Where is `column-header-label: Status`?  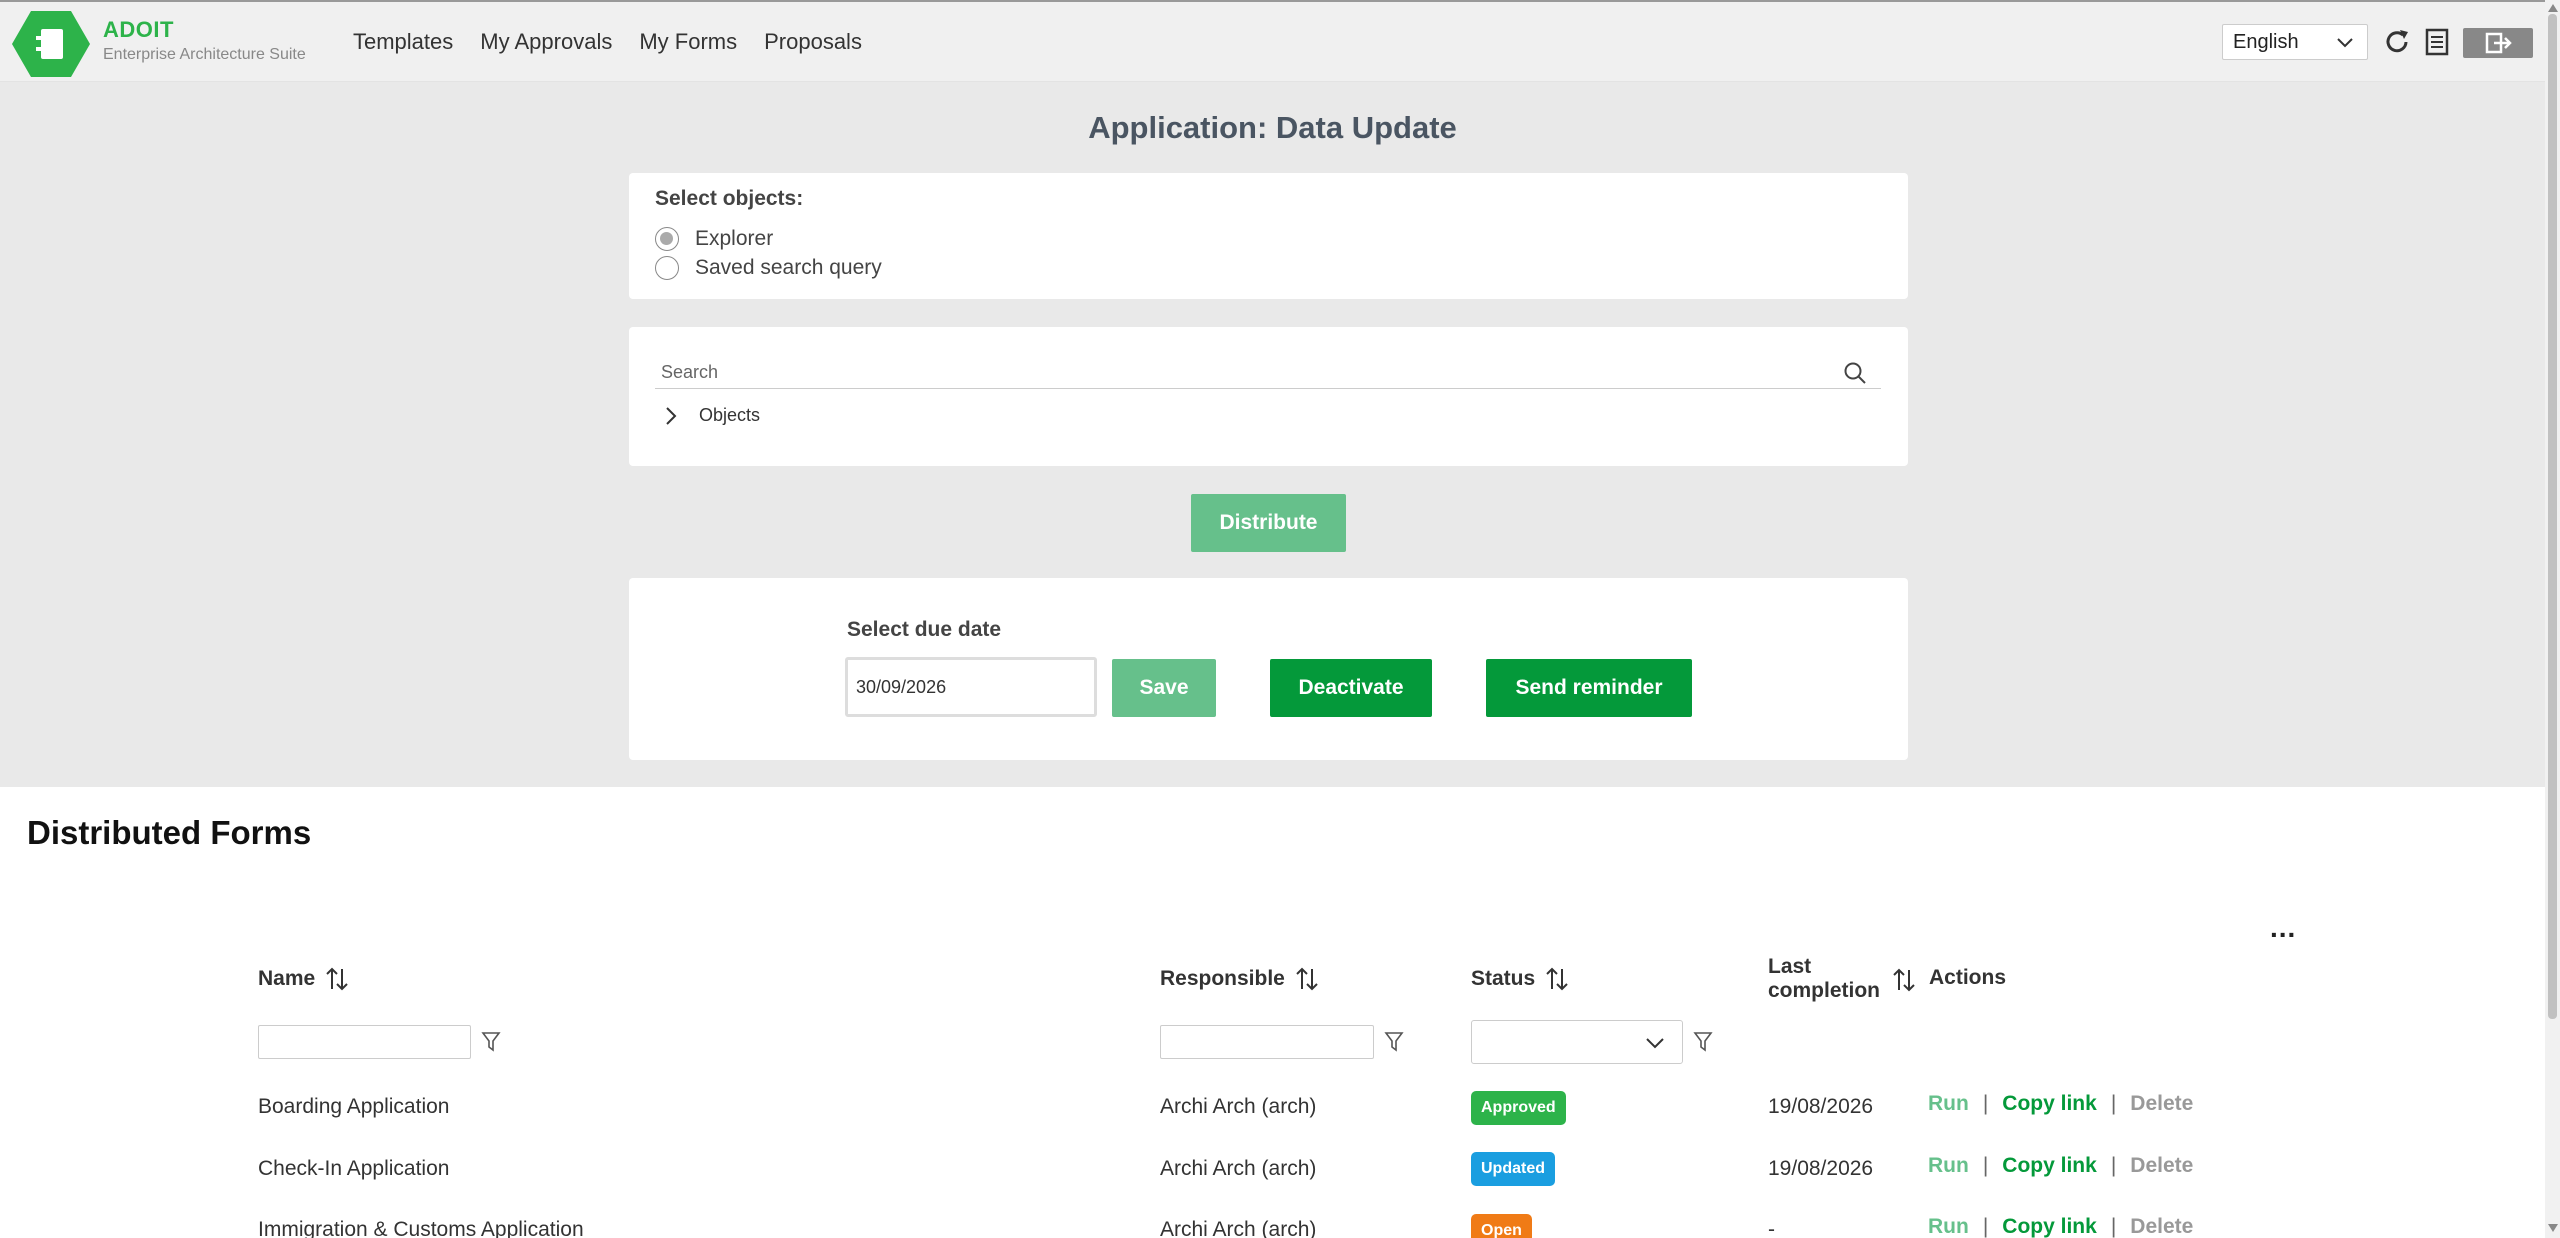
column-header-label: Status is located at coordinates (1503, 978).